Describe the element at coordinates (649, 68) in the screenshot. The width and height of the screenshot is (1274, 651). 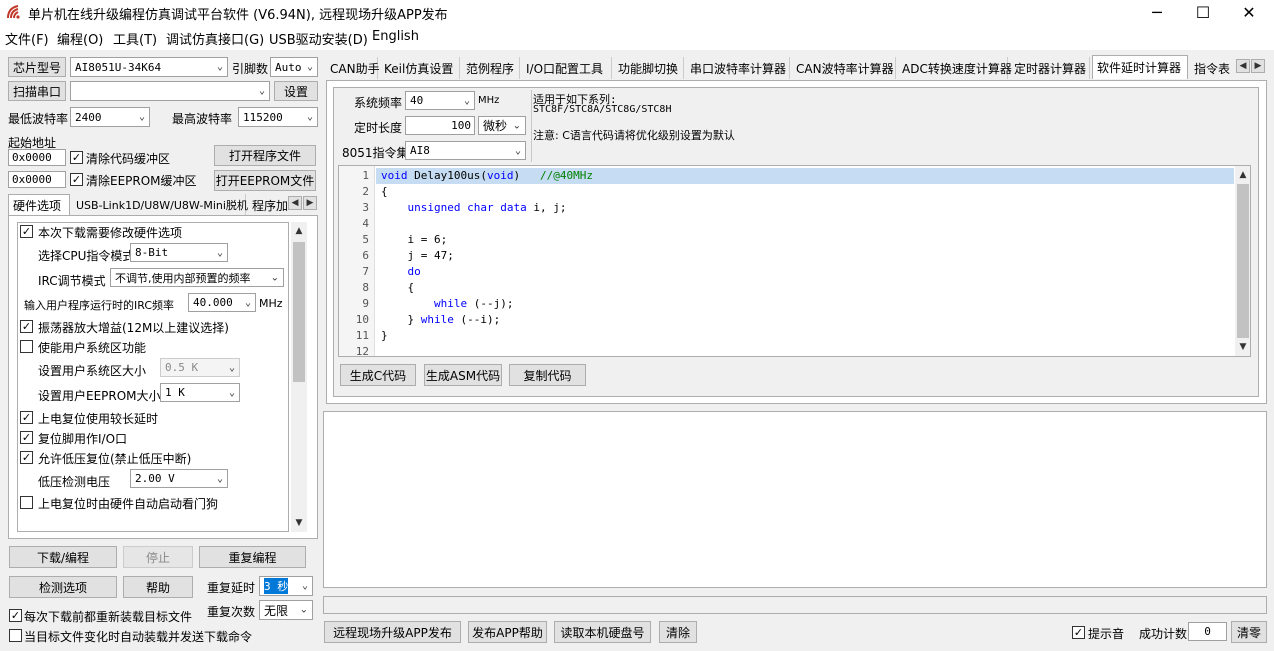
I see `tab-pin-switch: 功能脚切换` at that location.